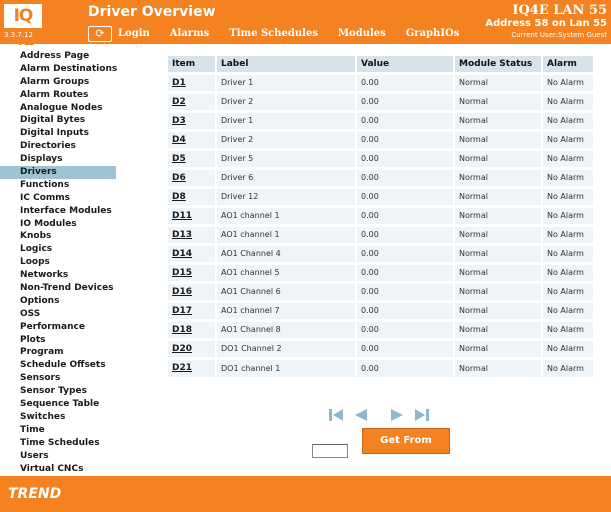  What do you see at coordinates (182, 254) in the screenshot?
I see `item-link: D14` at bounding box center [182, 254].